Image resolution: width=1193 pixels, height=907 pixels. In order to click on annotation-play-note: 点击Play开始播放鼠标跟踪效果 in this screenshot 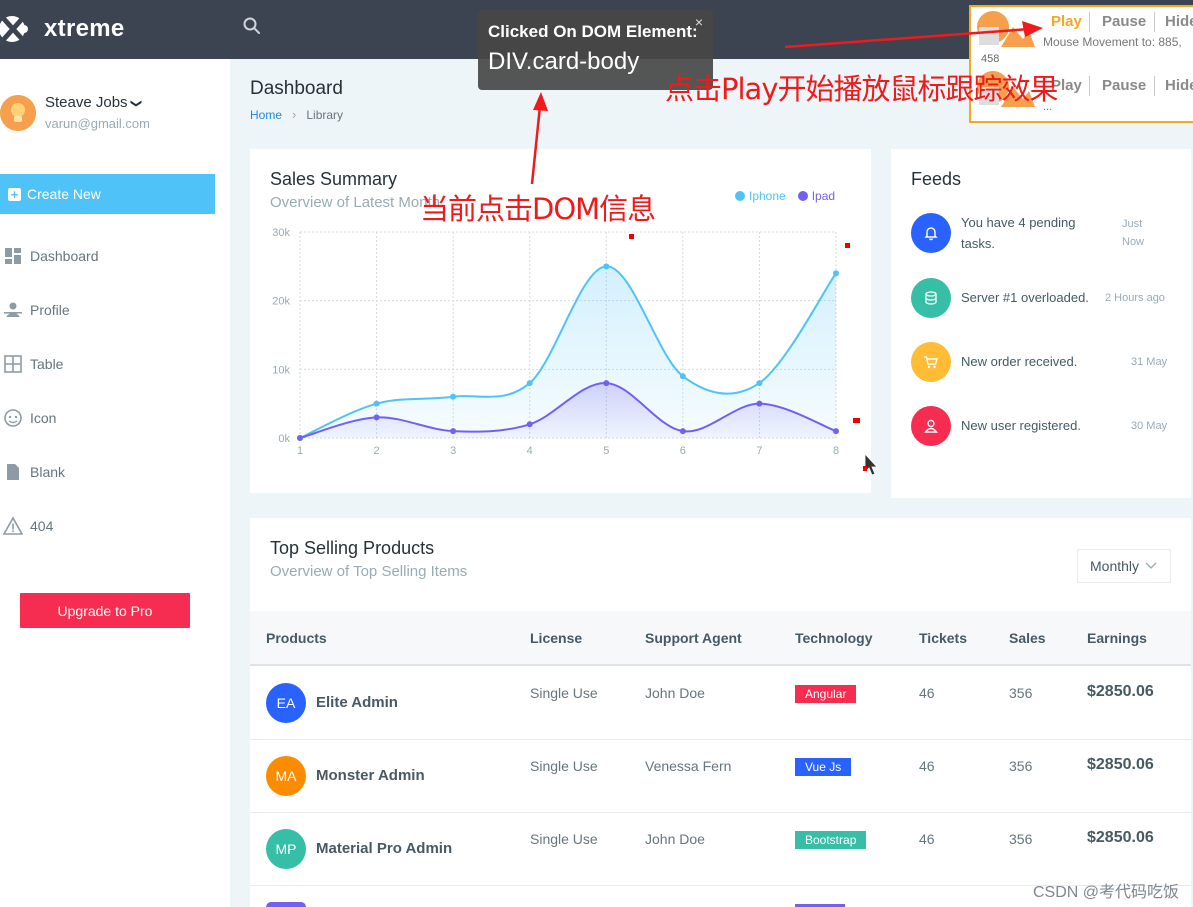, I will do `click(861, 89)`.